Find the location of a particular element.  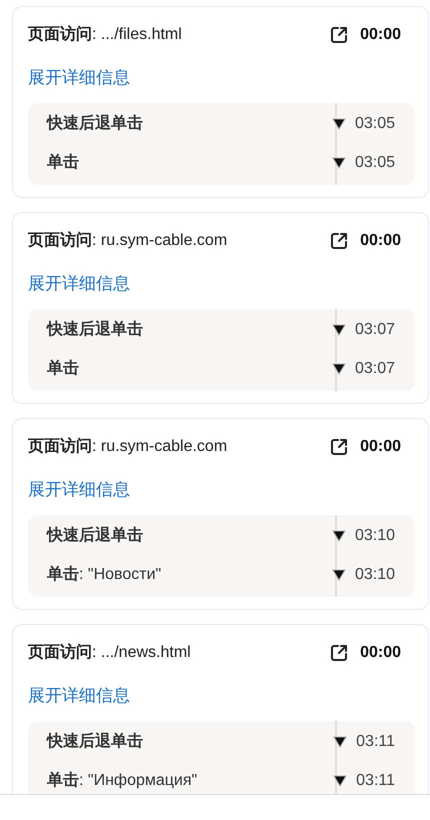

visit-title: 页面访问: .../files.html is located at coordinates (105, 34).